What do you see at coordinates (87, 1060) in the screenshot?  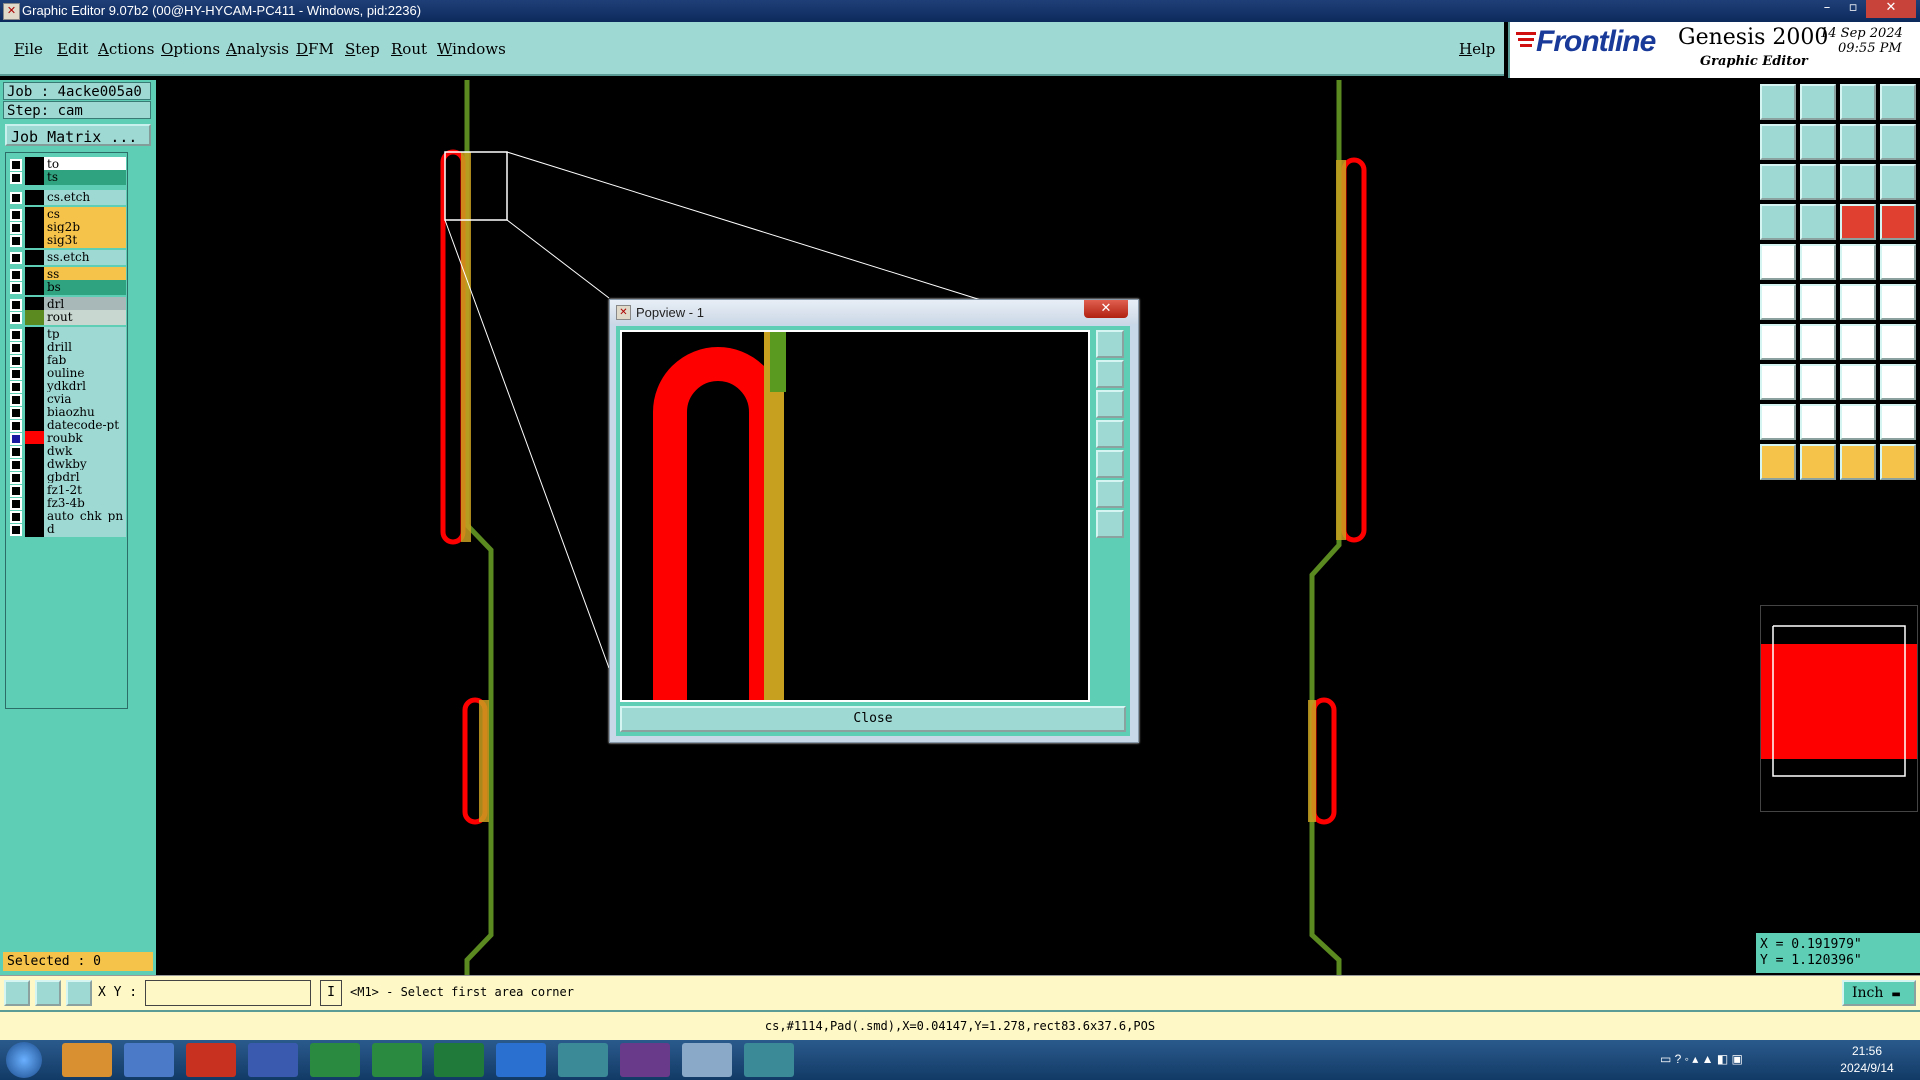 I see `taskbar-shell-icon` at bounding box center [87, 1060].